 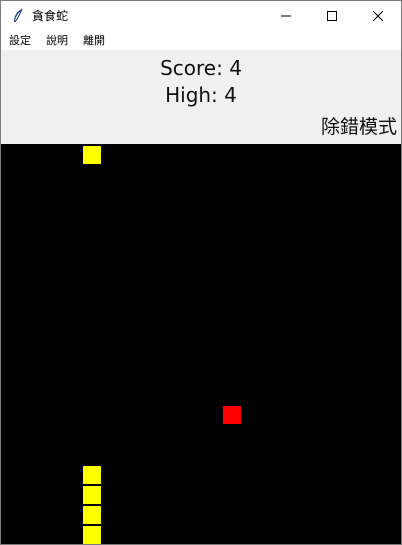 What do you see at coordinates (201, 16) in the screenshot?
I see `title-bar: 貪食蛇` at bounding box center [201, 16].